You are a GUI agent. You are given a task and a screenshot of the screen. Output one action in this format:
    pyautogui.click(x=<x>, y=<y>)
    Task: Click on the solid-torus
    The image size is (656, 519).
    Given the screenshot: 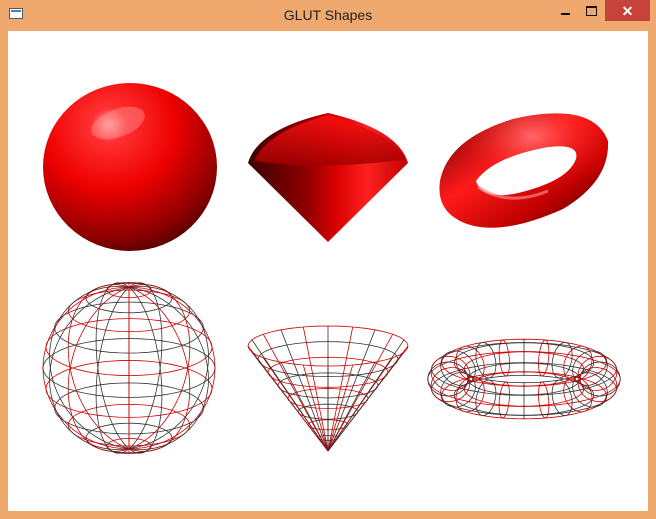 What is the action you would take?
    pyautogui.click(x=524, y=170)
    